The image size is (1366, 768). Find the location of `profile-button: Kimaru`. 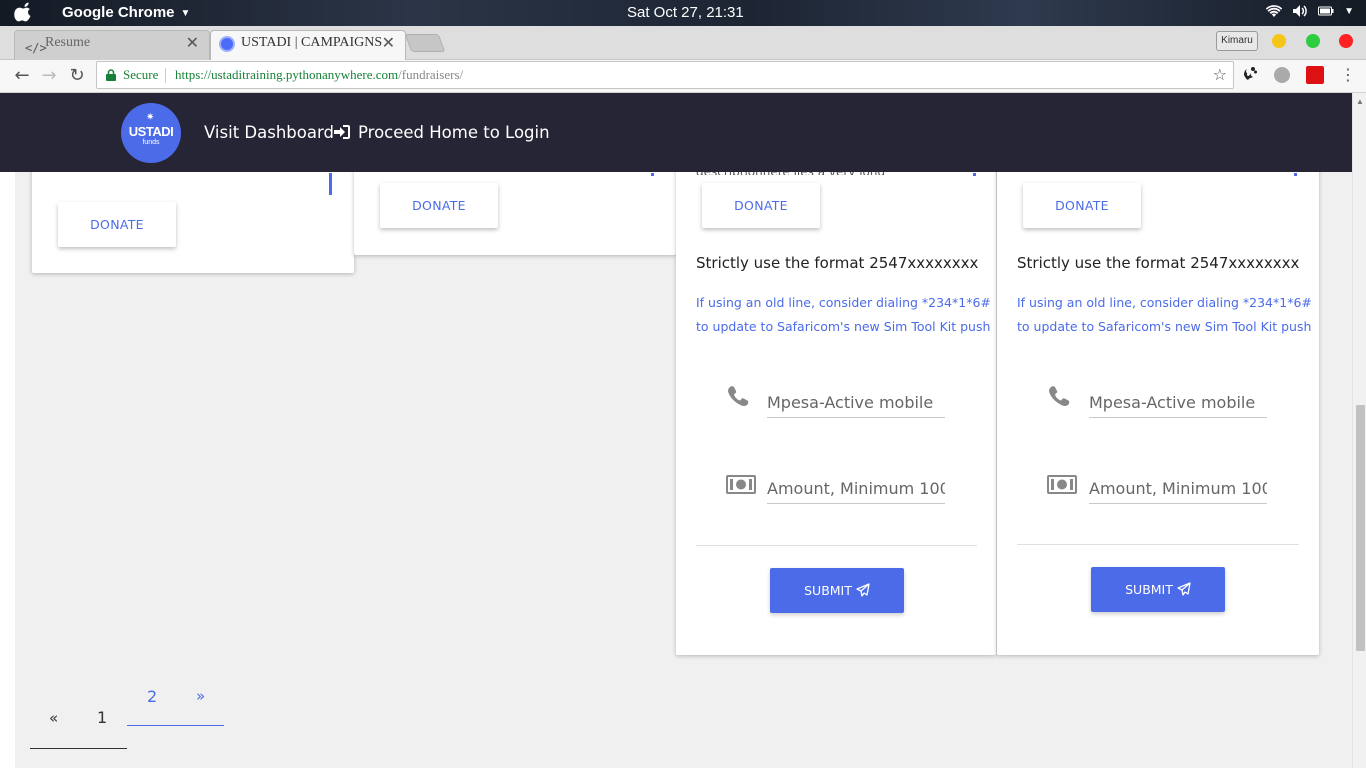

profile-button: Kimaru is located at coordinates (1237, 41).